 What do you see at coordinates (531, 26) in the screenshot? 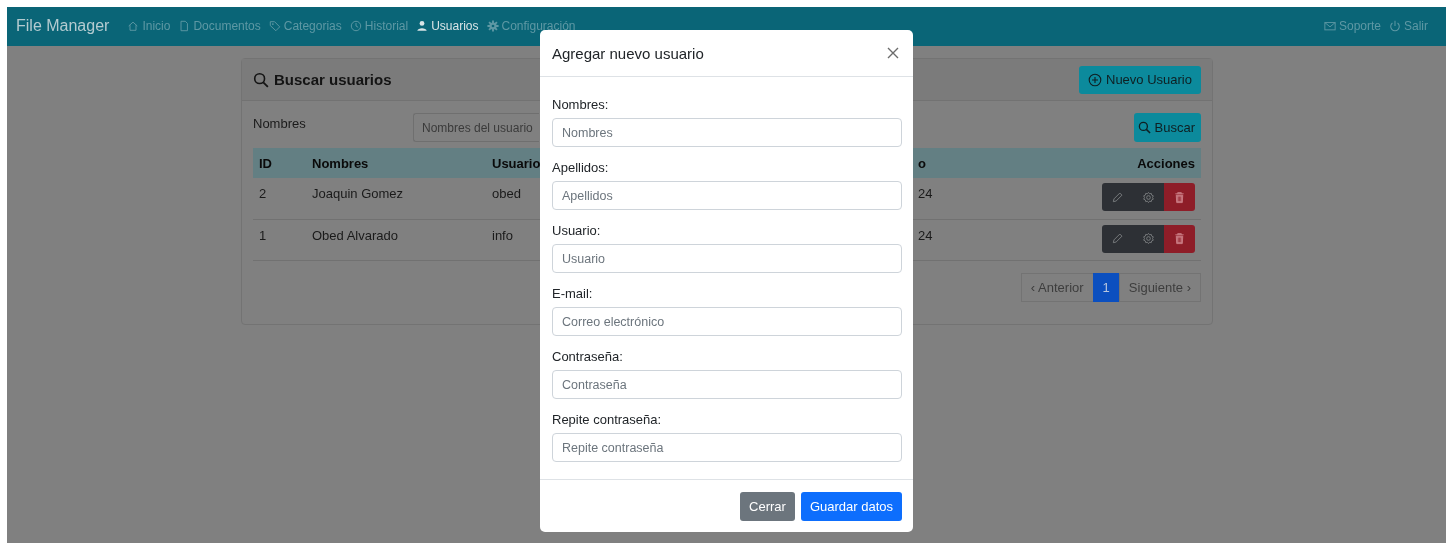
I see `nav-link: Configuración` at bounding box center [531, 26].